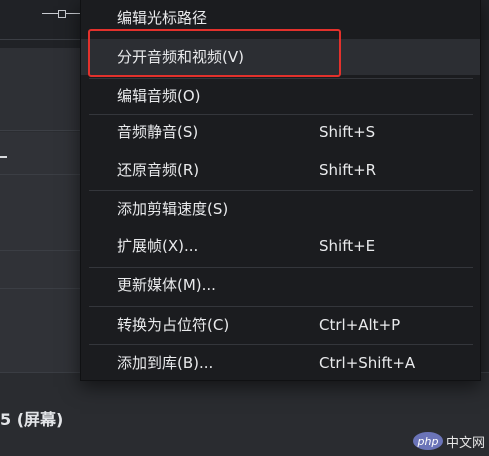  Describe the element at coordinates (427, 441) in the screenshot. I see `php-logo-icon: php` at that location.